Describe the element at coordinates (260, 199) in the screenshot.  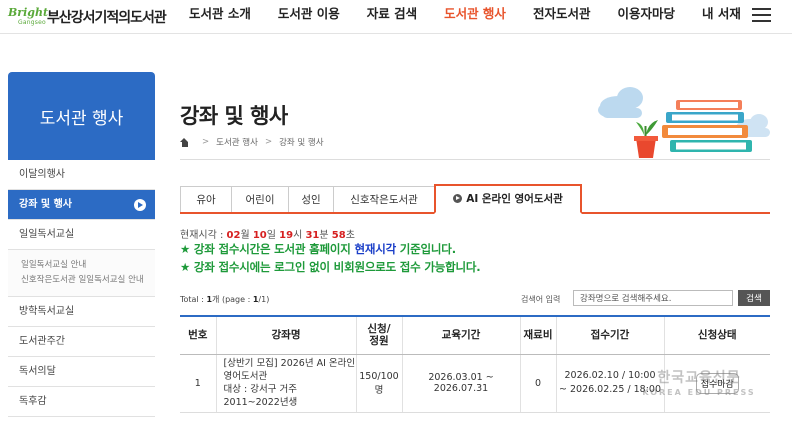
I see `tab-children: 어린이` at that location.